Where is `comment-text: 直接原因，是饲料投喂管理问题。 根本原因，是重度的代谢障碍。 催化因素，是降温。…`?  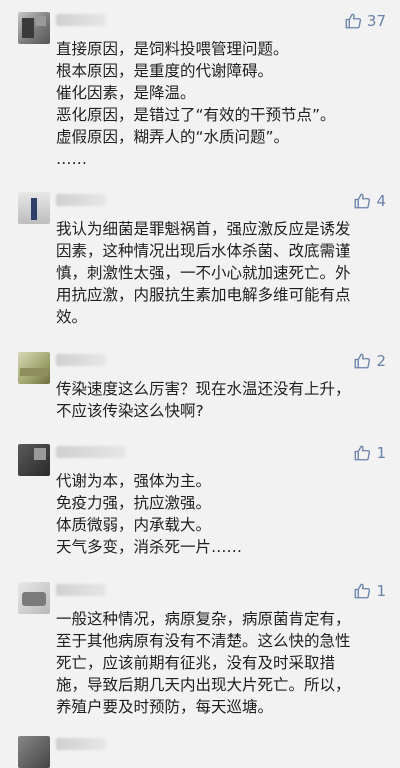
comment-text: 直接原因，是饲料投喂管理问题。 根本原因，是重度的代谢障碍。 催化因素，是降温。… is located at coordinates (221, 104).